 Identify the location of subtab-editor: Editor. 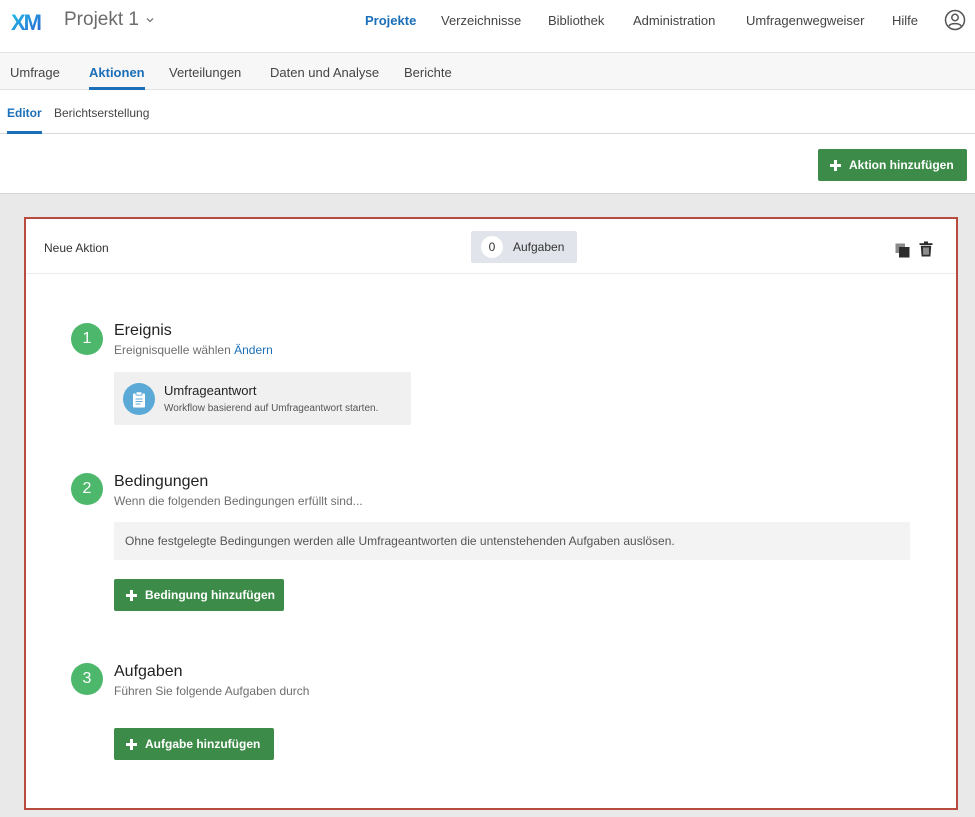
(24, 120).